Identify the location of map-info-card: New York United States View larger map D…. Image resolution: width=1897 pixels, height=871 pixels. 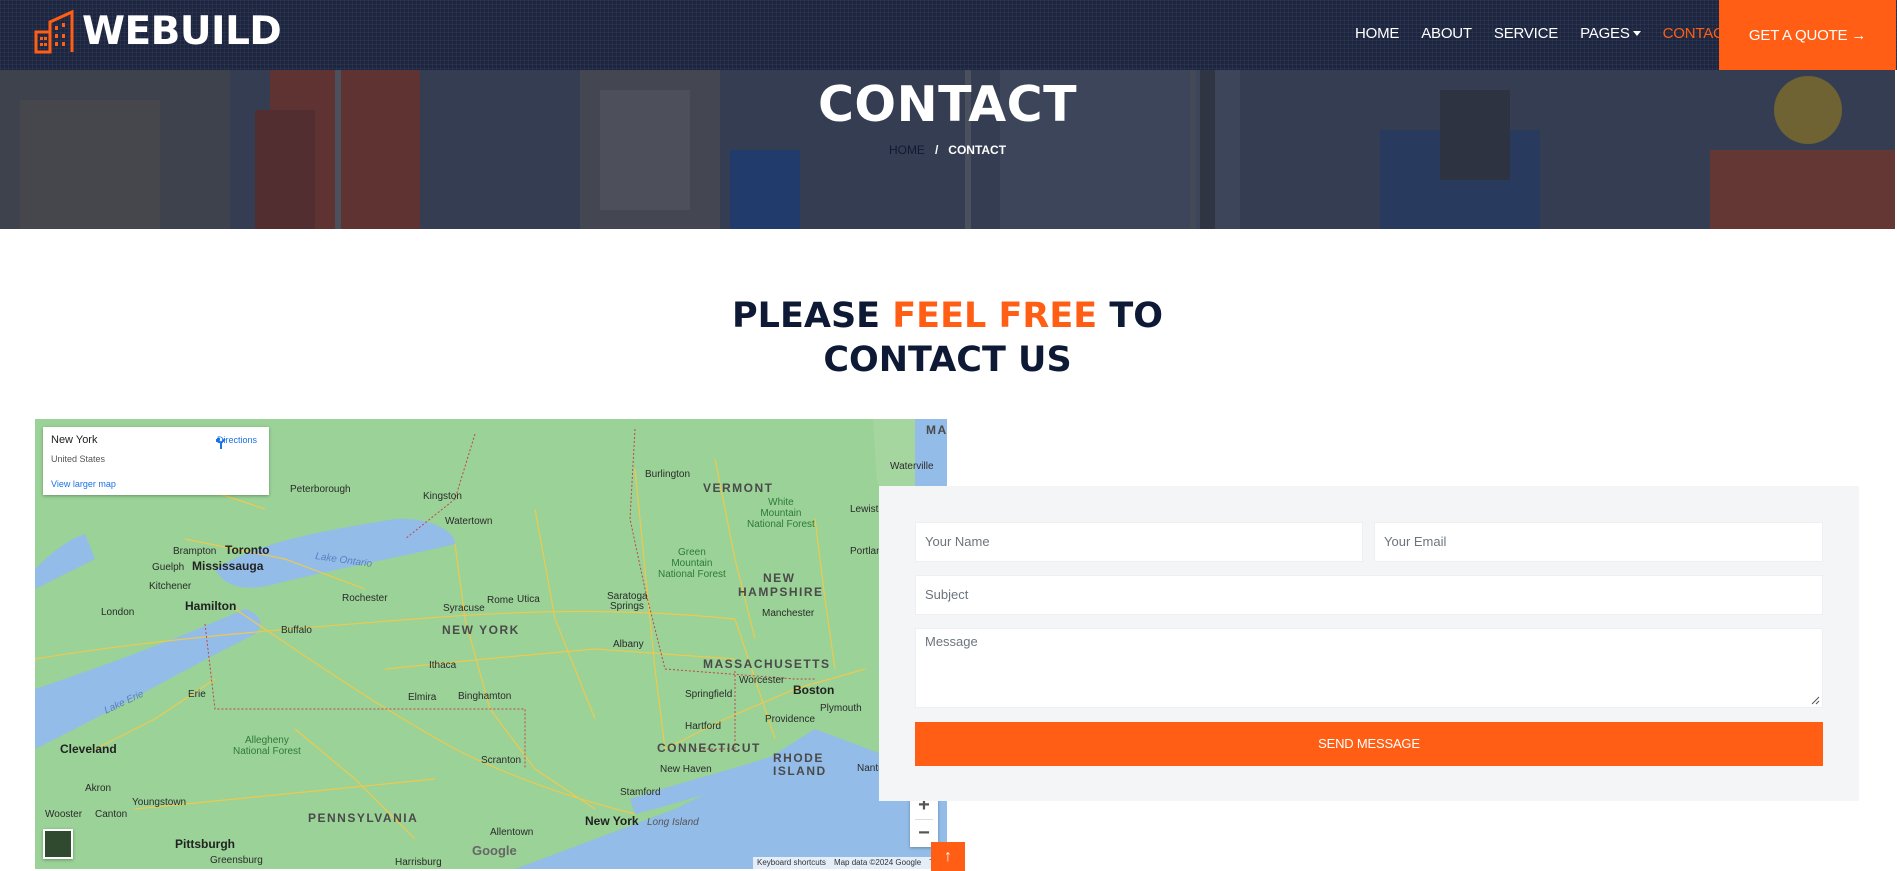
(156, 461).